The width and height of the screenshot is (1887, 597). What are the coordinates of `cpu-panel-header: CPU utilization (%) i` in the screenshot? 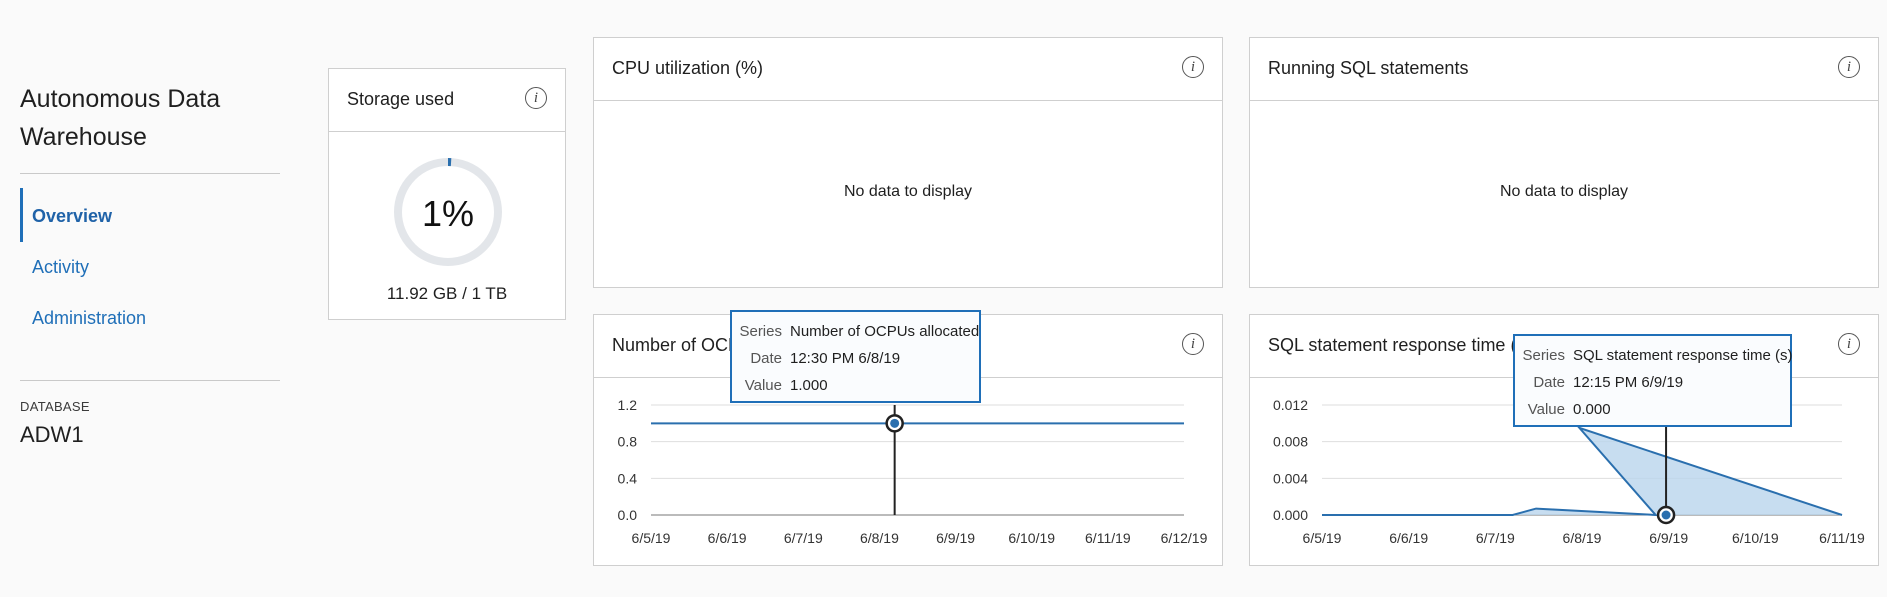 It's located at (908, 69).